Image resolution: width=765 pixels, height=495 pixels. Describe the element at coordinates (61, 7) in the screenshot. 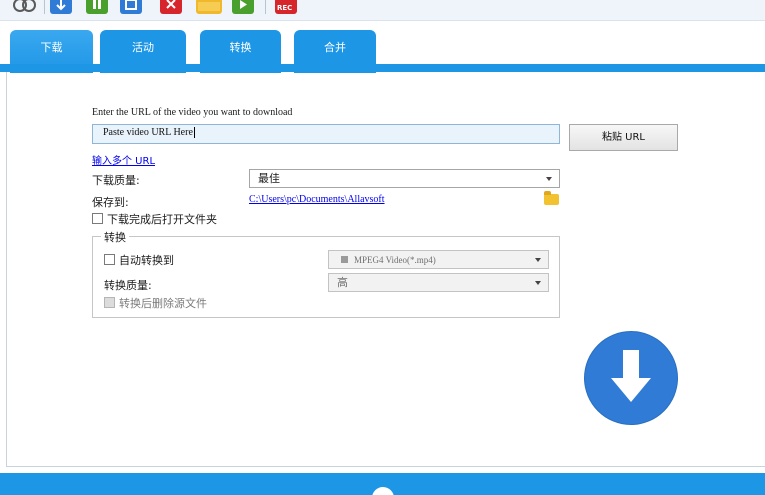

I see `download-icon` at that location.